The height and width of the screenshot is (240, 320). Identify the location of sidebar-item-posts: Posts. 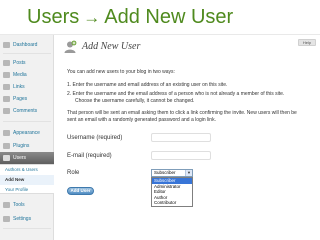
(27, 63).